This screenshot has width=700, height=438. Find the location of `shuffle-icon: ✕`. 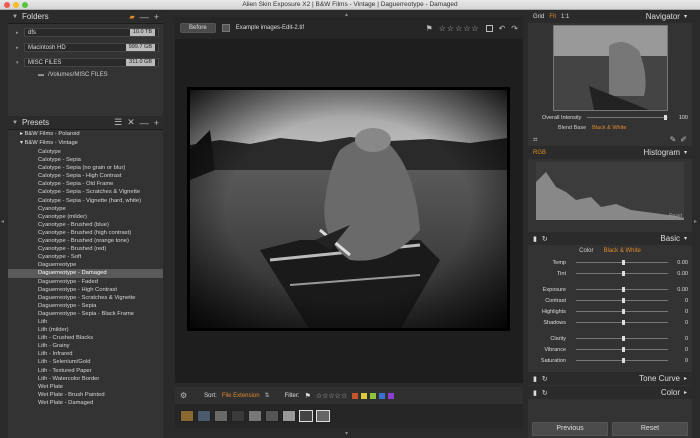

shuffle-icon: ✕ is located at coordinates (131, 122).